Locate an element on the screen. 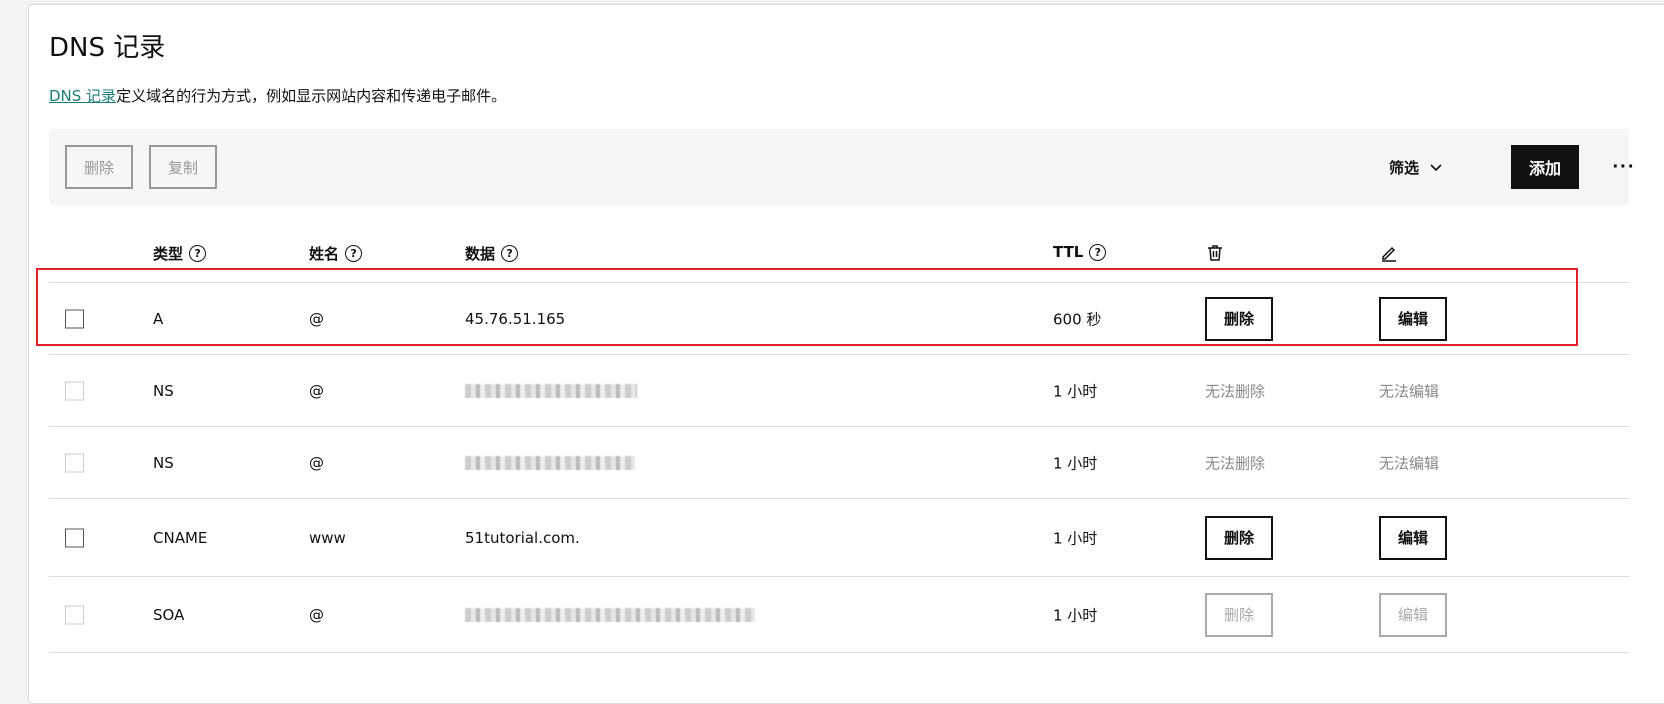 The width and height of the screenshot is (1664, 704). header-type: 类型 ? is located at coordinates (180, 253).